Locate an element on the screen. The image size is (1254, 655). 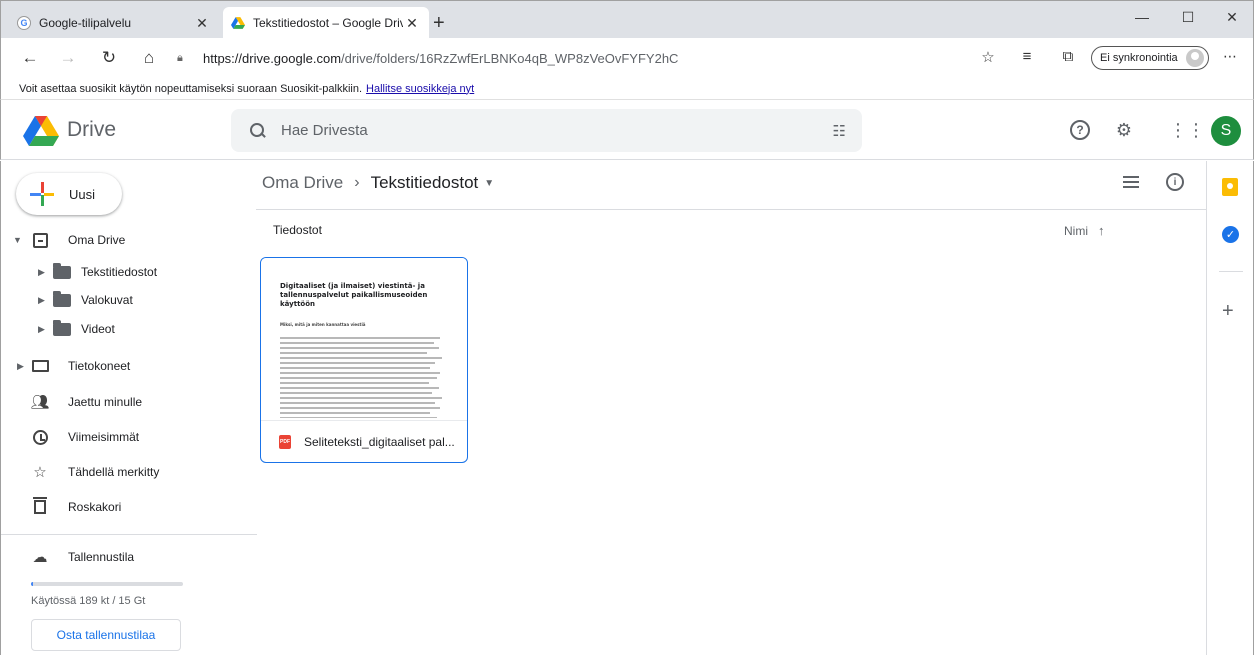
breadcrumb: Oma Drive › Tekstitiedostot ▼ is located at coordinates (378, 183).